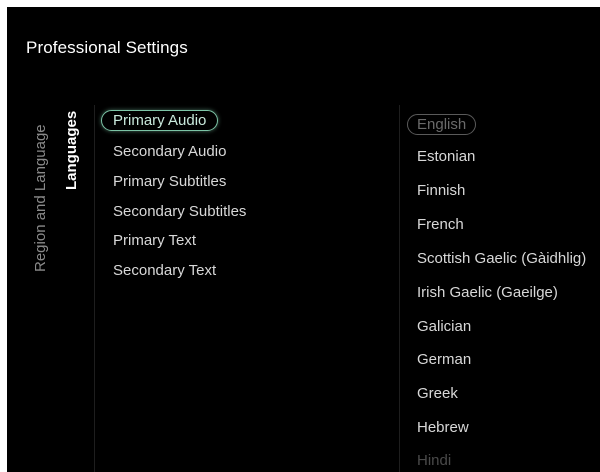 This screenshot has width=600, height=472. What do you see at coordinates (487, 293) in the screenshot?
I see `language-item-irish-gaelic: Irish Gaelic (Gaeilge)` at bounding box center [487, 293].